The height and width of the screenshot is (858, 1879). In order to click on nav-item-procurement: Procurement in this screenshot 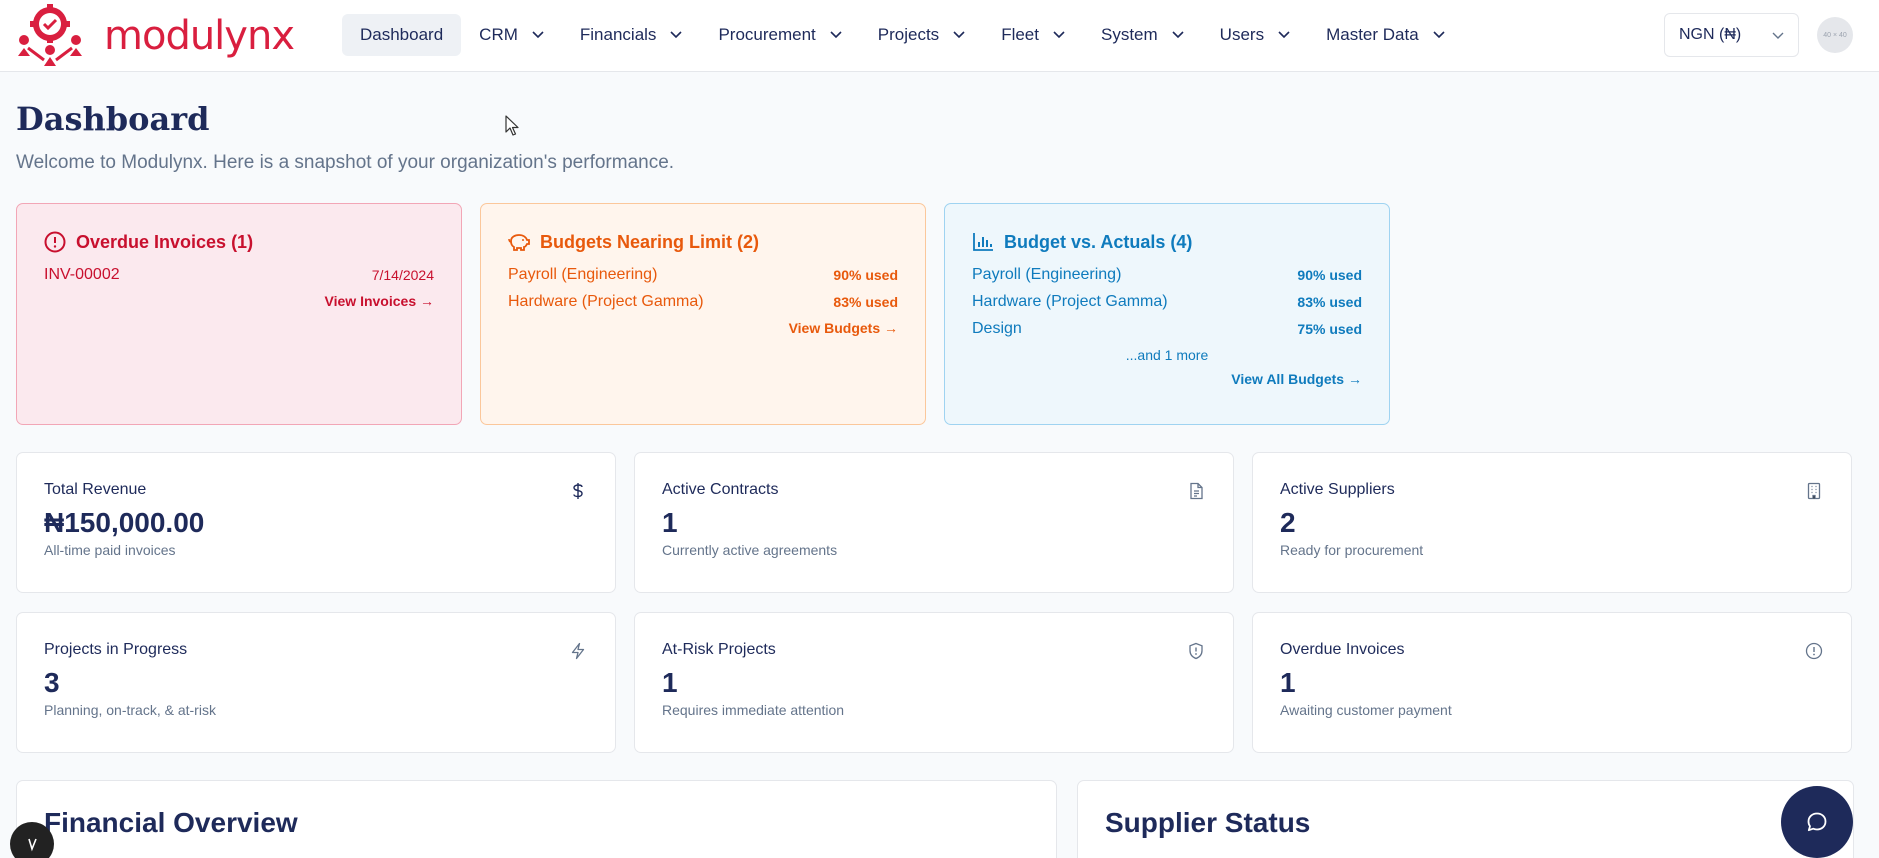, I will do `click(779, 35)`.